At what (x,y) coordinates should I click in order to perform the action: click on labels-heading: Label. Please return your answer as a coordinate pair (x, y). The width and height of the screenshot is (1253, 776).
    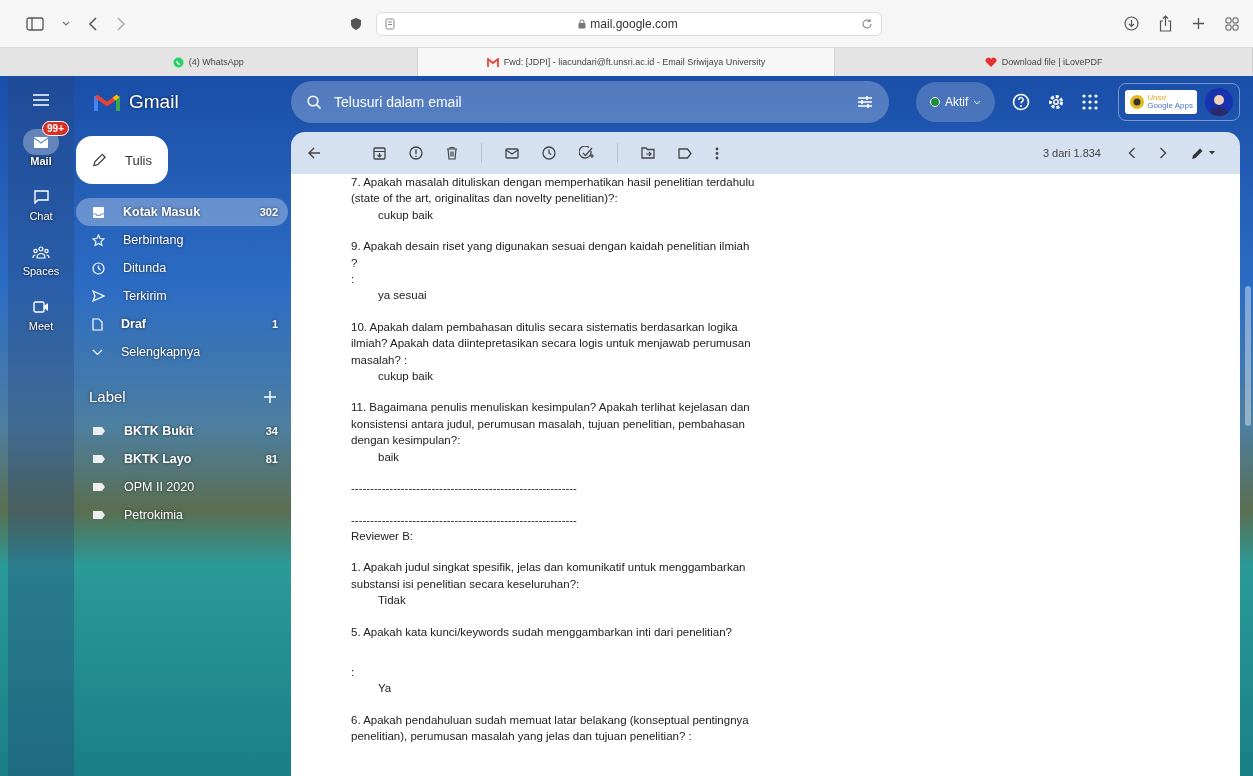
    Looking at the image, I should click on (107, 396).